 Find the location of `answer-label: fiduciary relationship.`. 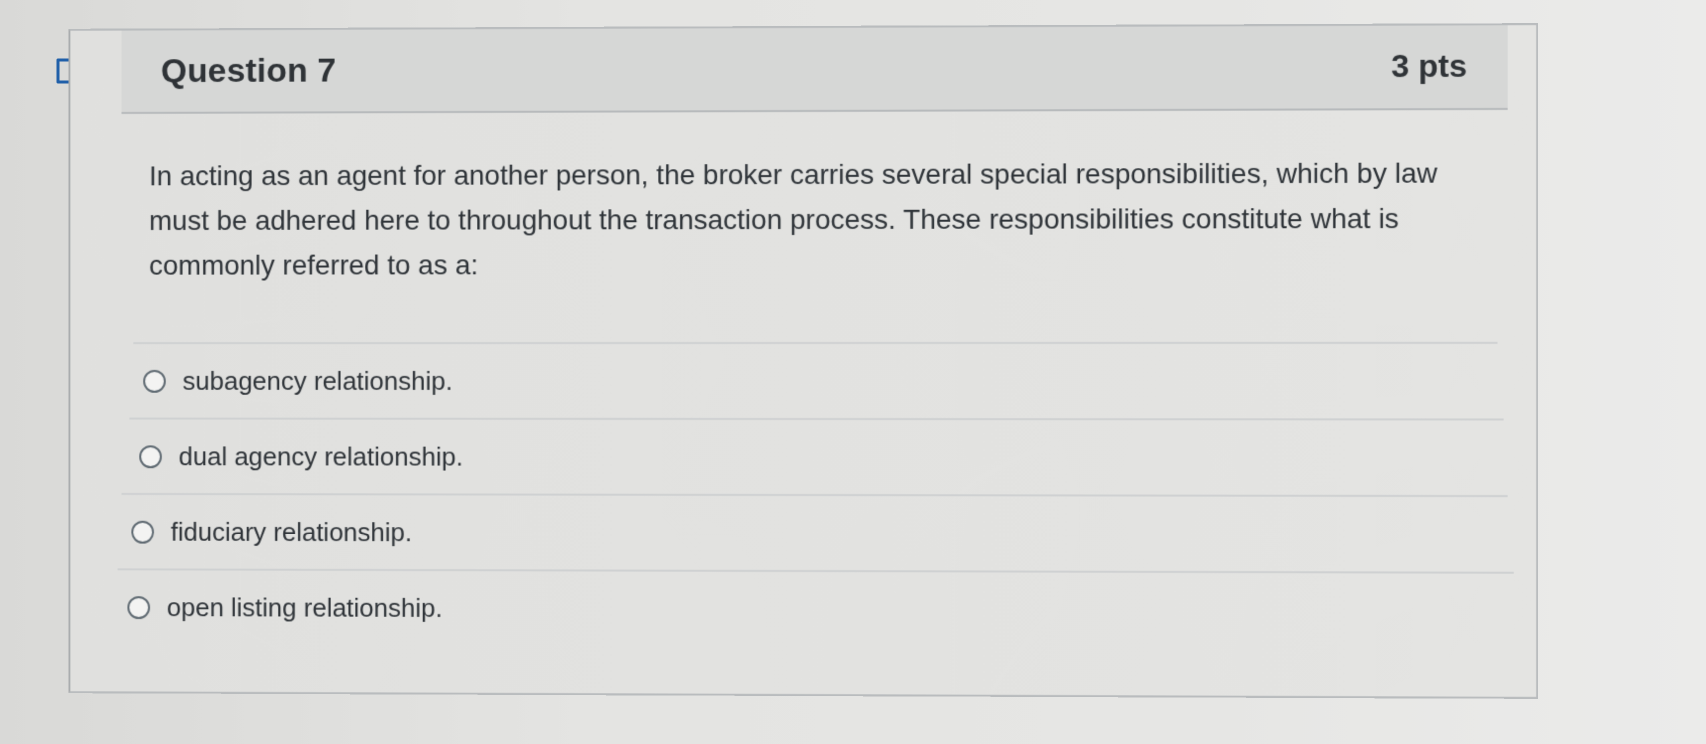

answer-label: fiduciary relationship. is located at coordinates (291, 531).